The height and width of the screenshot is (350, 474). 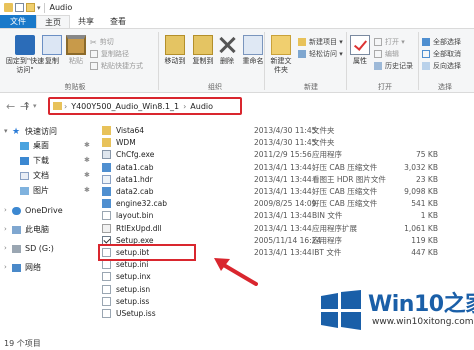 I want to click on folder-file-icon, so click(x=106, y=130).